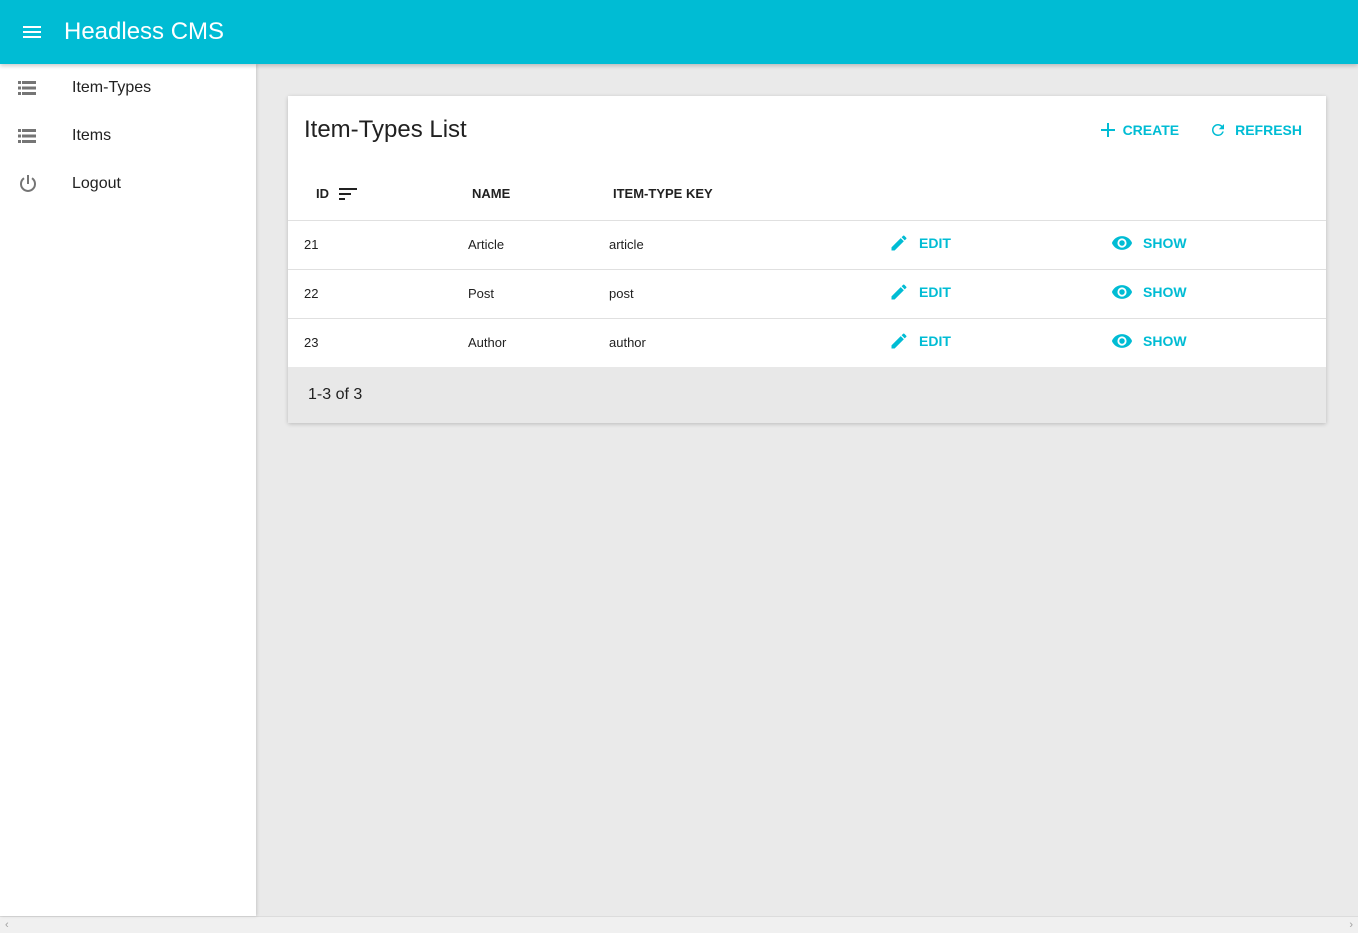 This screenshot has width=1358, height=933. I want to click on table-row: 22 Post post EDIT SHOW, so click(807, 293).